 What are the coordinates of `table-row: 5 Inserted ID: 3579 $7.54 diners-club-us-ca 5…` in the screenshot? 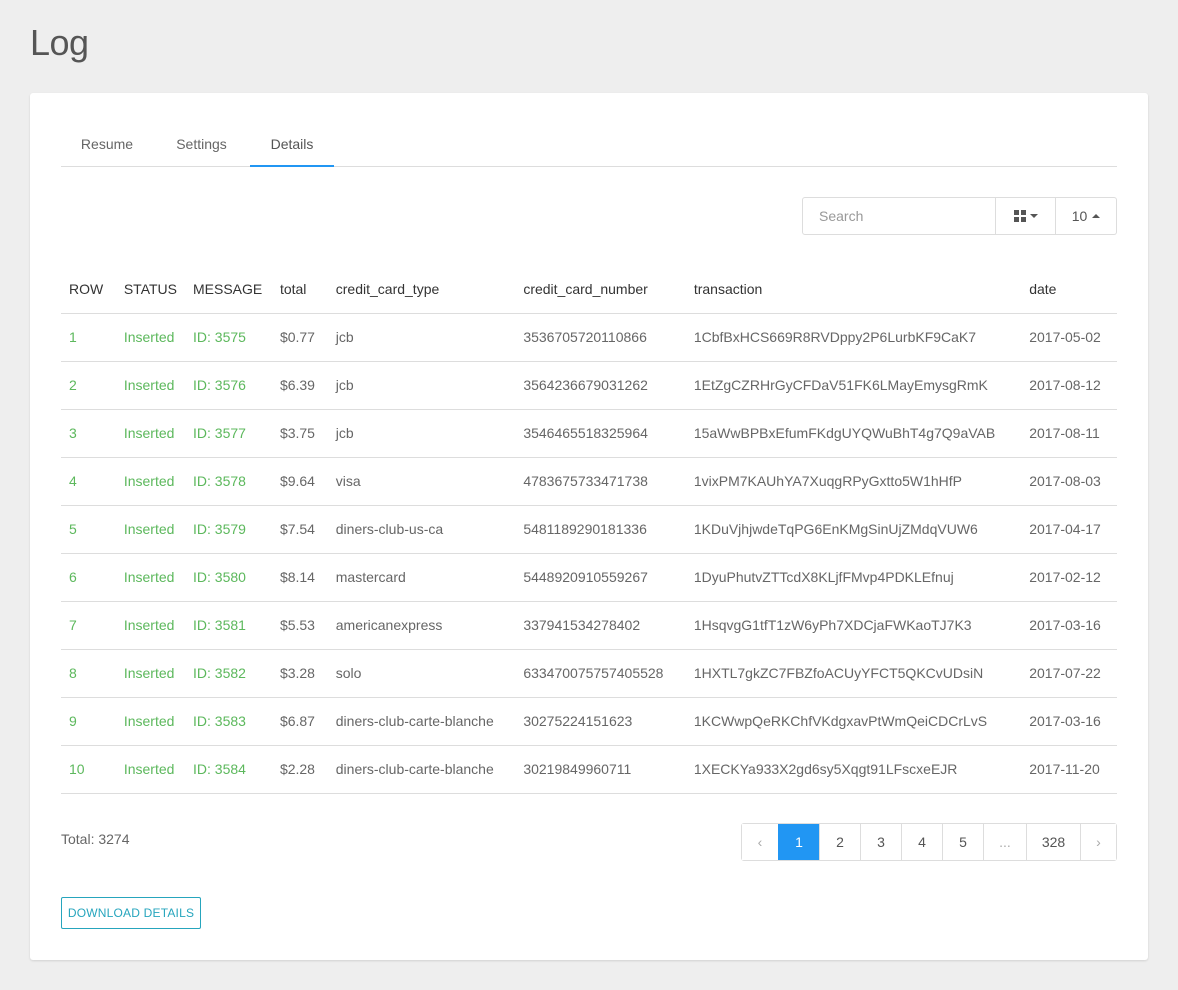 It's located at (589, 529).